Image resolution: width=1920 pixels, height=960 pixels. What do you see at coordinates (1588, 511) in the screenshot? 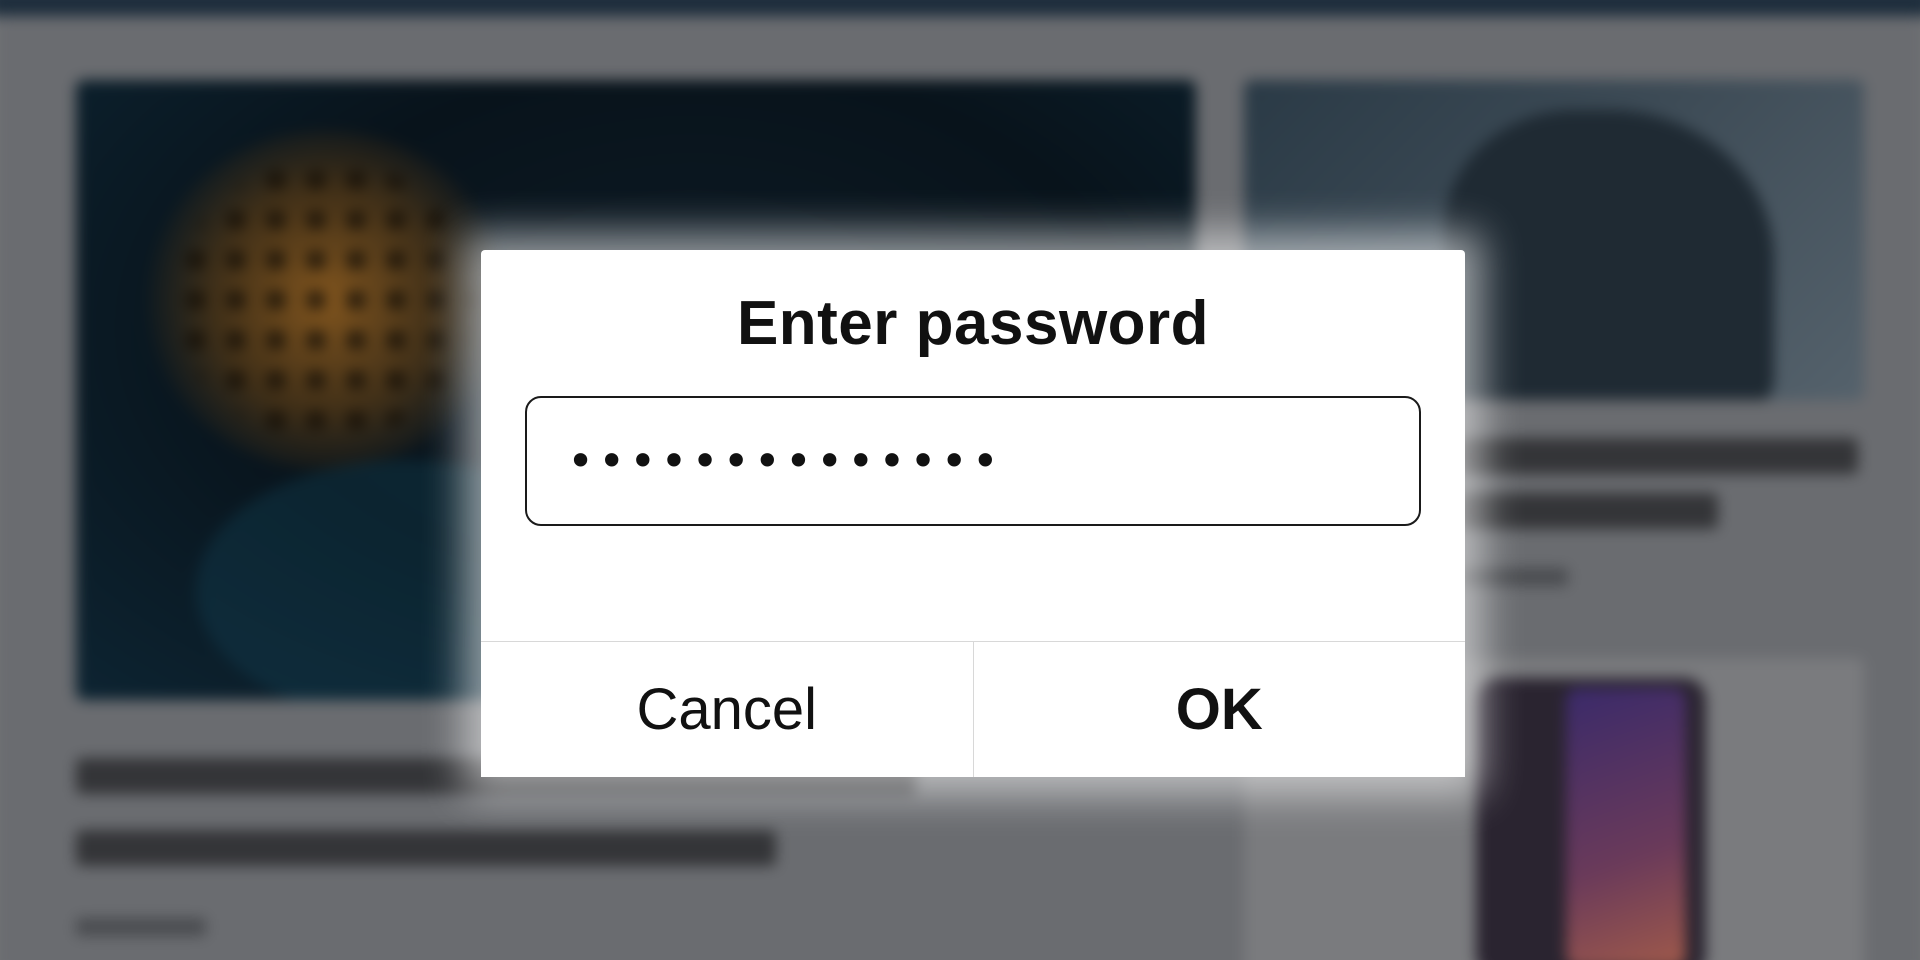
I see `background-side-headline-line2` at bounding box center [1588, 511].